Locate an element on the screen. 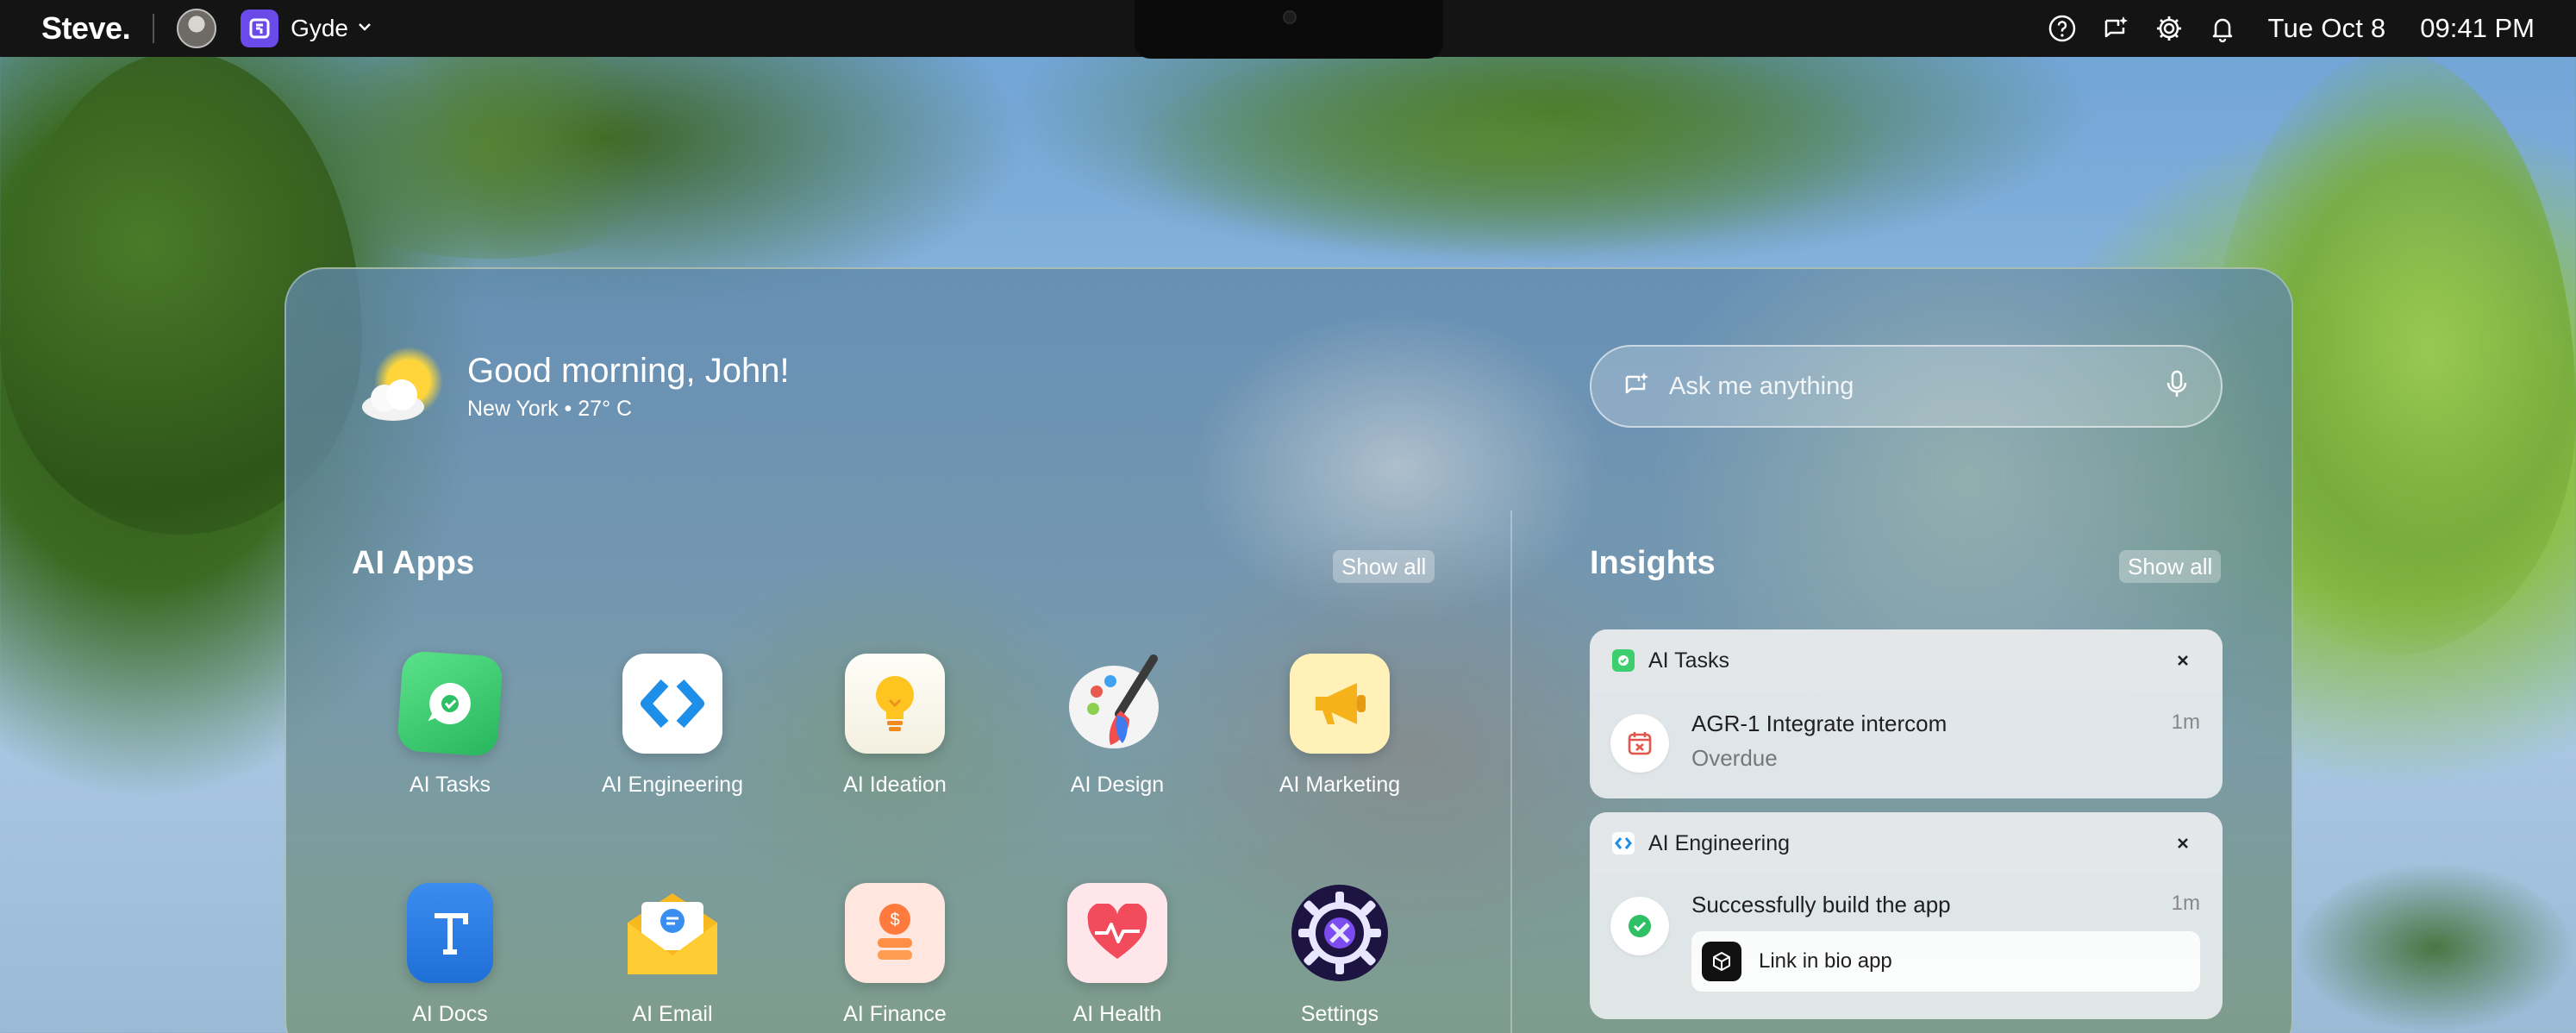 The width and height of the screenshot is (2576, 1033). insight-item-title: AGR-1 Integrate intercom is located at coordinates (1819, 723).